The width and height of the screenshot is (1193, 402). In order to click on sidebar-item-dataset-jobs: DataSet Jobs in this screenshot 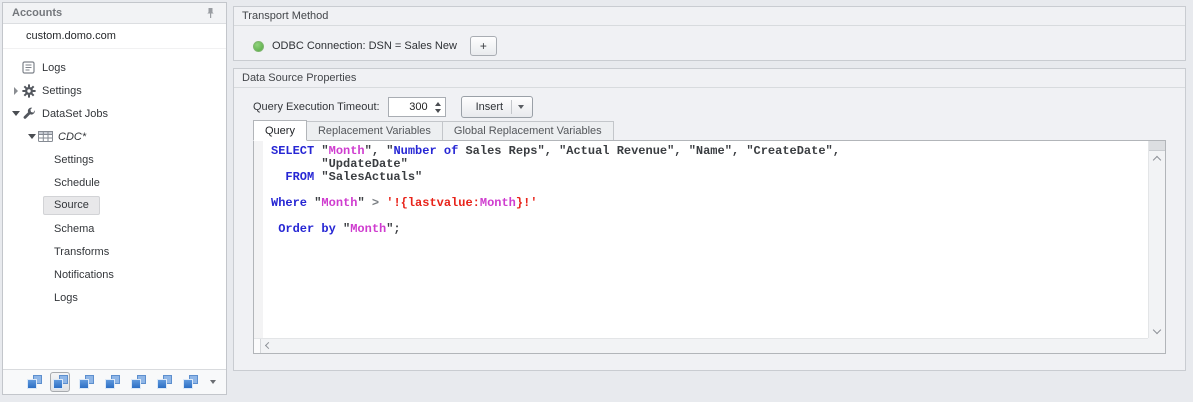, I will do `click(114, 113)`.